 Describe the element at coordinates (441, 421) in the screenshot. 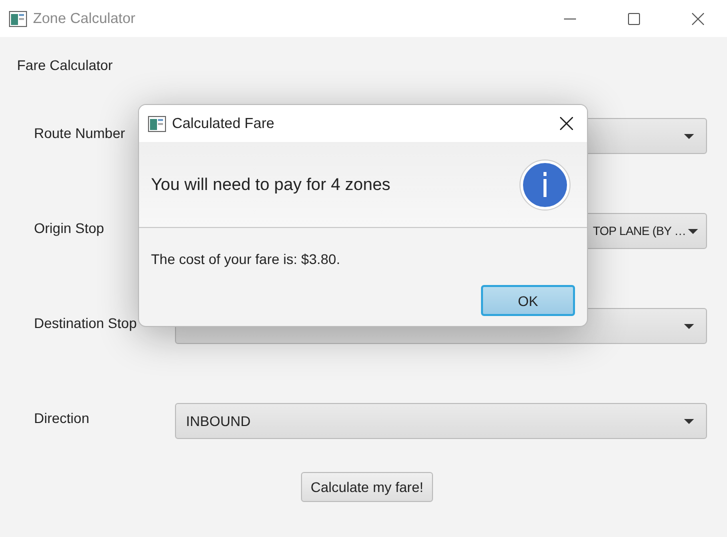

I see `dropdown-field: INBOUND` at that location.